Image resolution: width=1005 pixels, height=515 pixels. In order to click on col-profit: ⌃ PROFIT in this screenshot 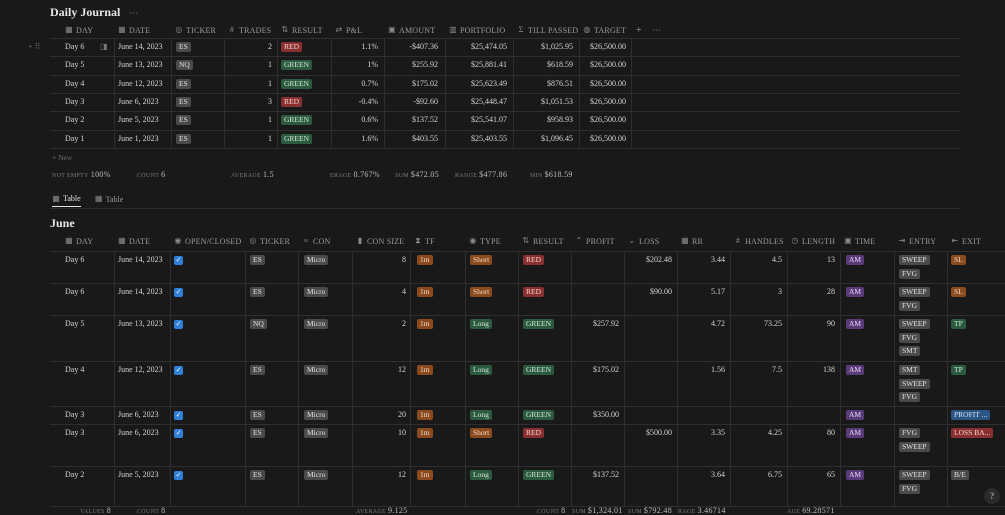, I will do `click(595, 241)`.